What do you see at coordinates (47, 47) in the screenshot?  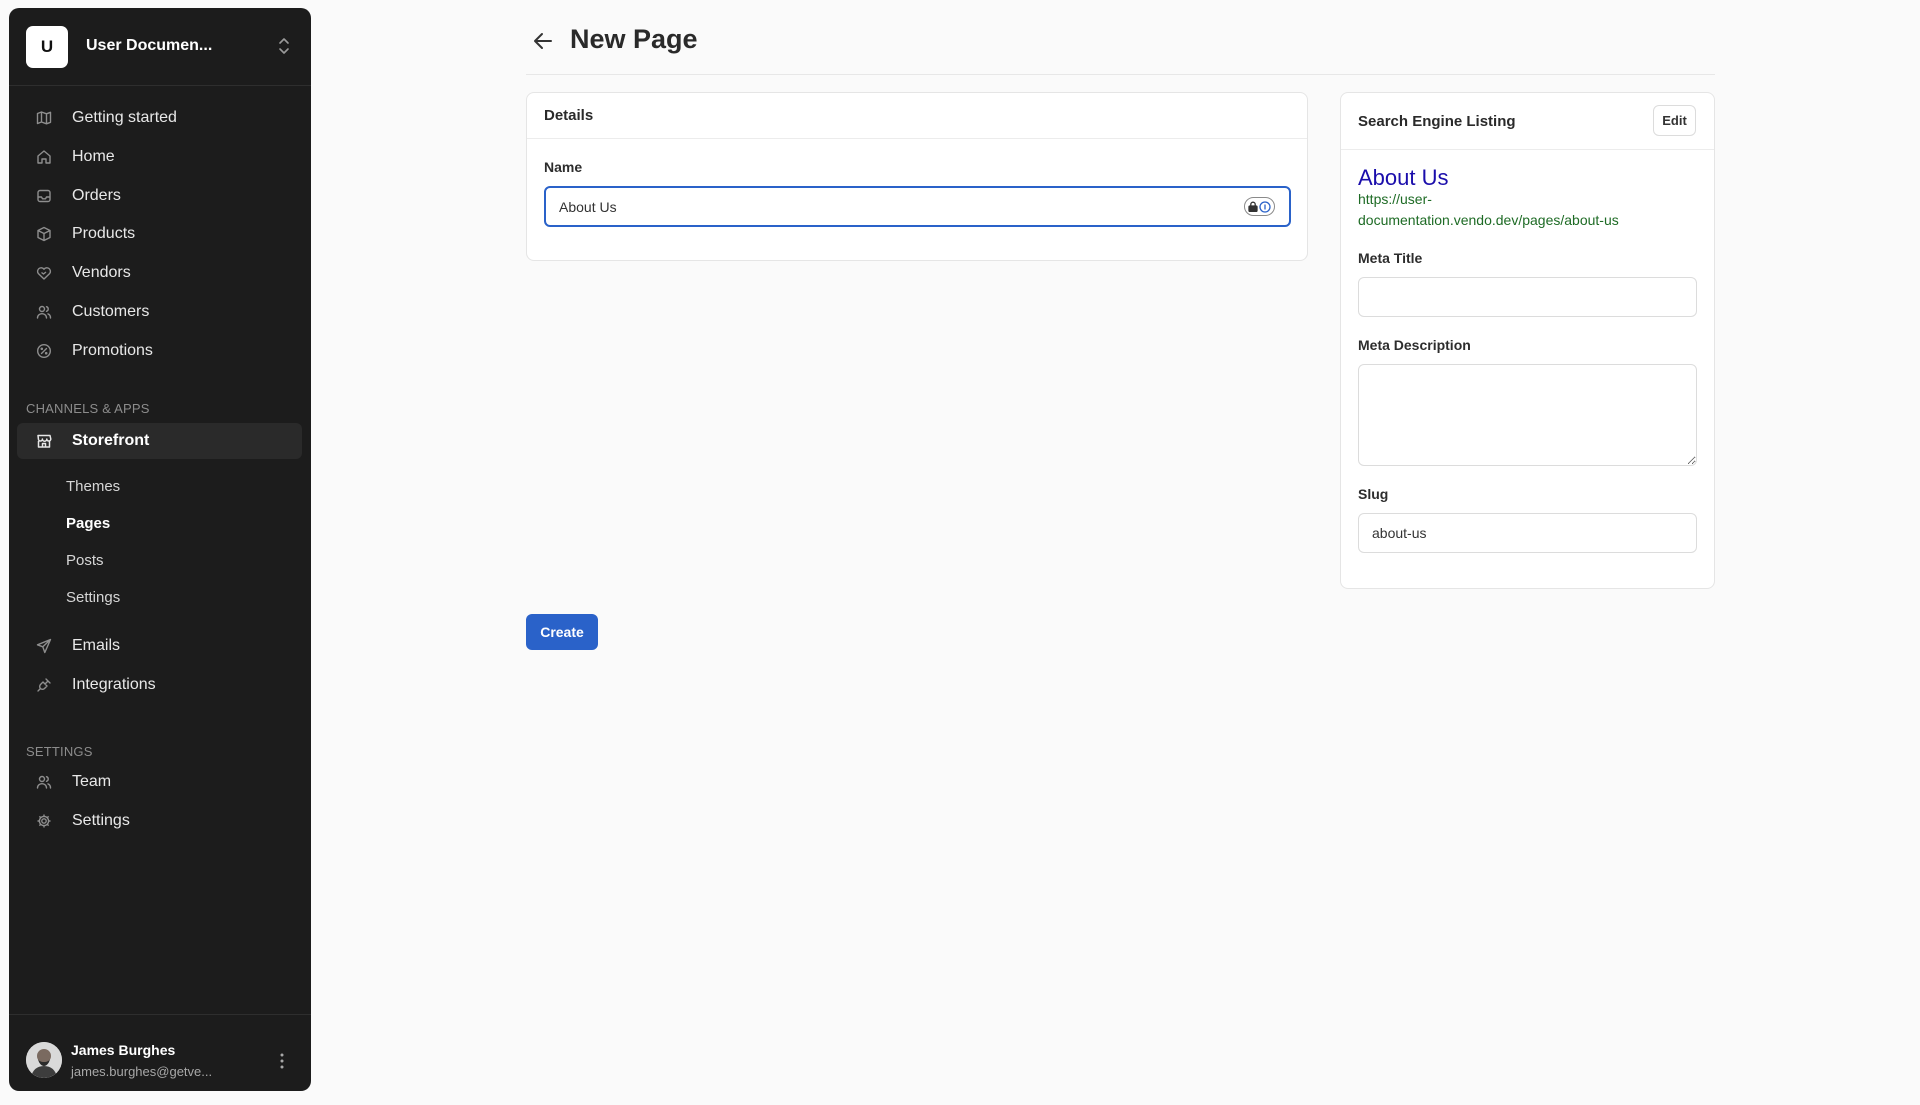 I see `workspace-logo: U` at bounding box center [47, 47].